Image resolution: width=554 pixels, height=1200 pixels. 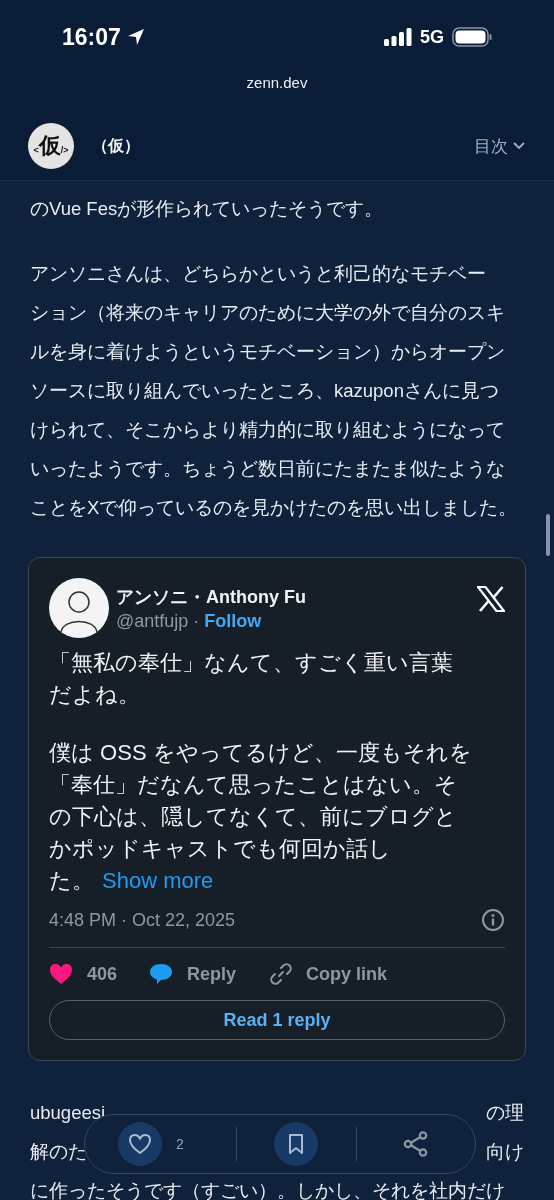 I want to click on location-arrow-icon, so click(x=135, y=37).